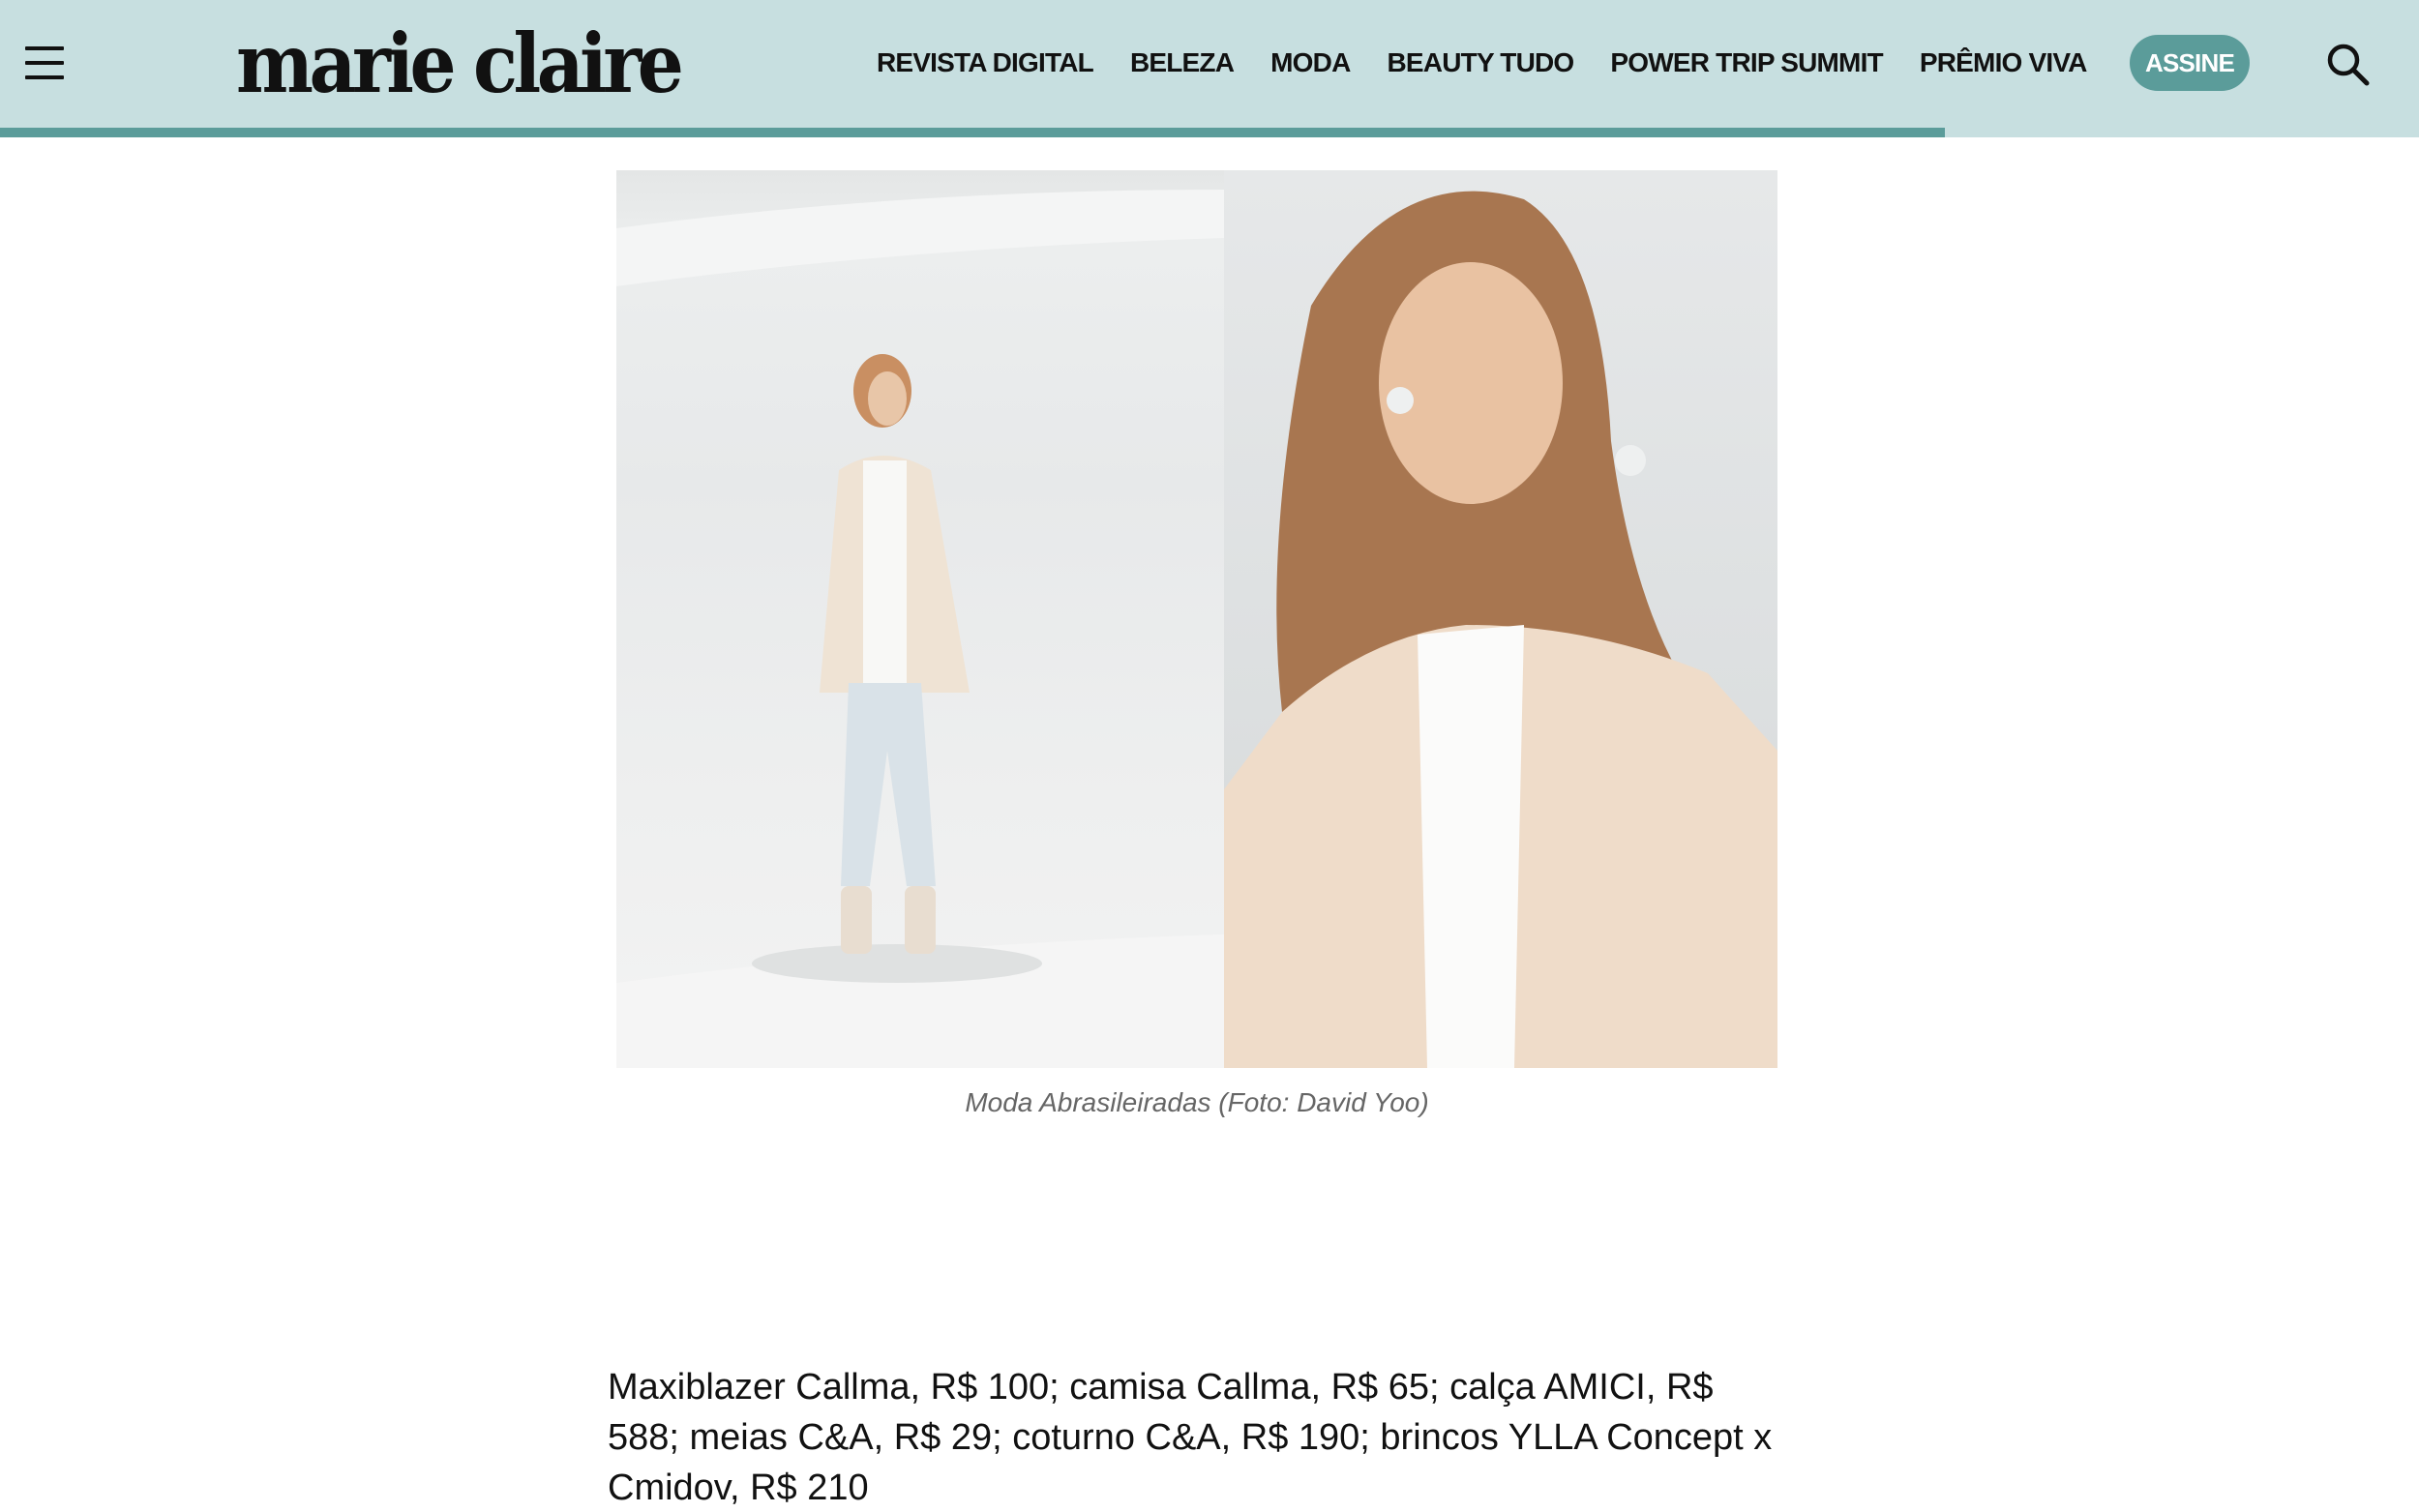  What do you see at coordinates (1501, 619) in the screenshot?
I see `photo-portrait-closeup` at bounding box center [1501, 619].